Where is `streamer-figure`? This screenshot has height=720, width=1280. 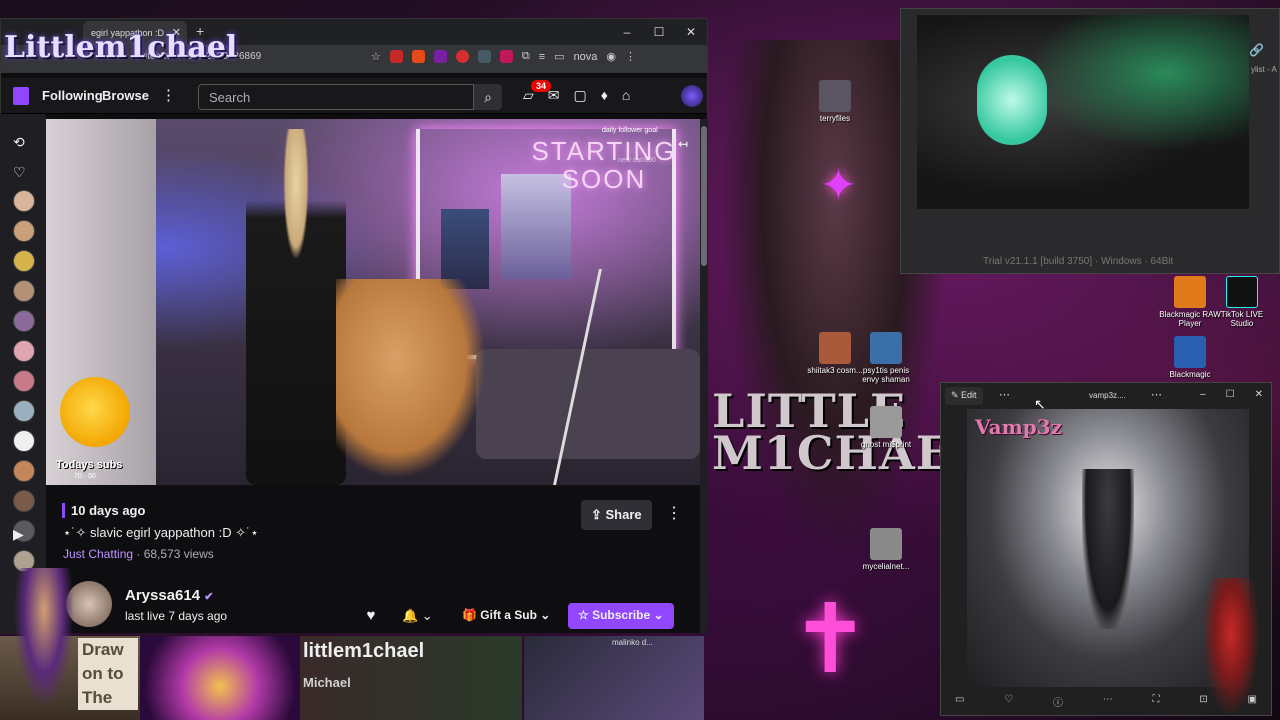 streamer-figure is located at coordinates (296, 307).